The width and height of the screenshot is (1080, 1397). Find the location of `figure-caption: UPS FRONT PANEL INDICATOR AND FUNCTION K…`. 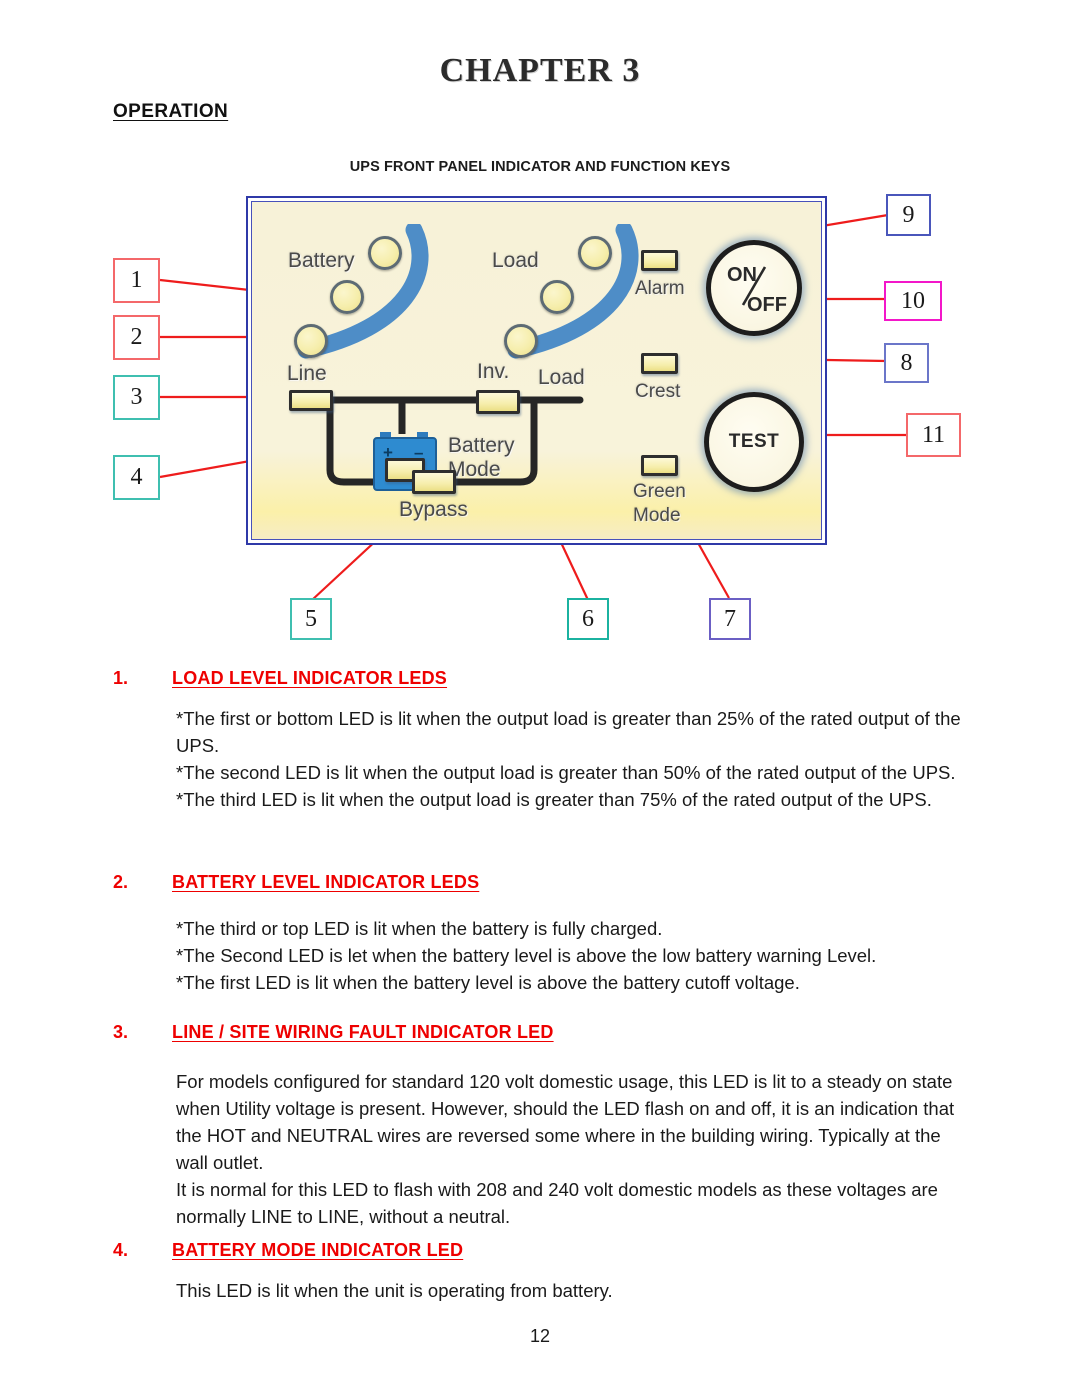

figure-caption: UPS FRONT PANEL INDICATOR AND FUNCTION K… is located at coordinates (540, 167).